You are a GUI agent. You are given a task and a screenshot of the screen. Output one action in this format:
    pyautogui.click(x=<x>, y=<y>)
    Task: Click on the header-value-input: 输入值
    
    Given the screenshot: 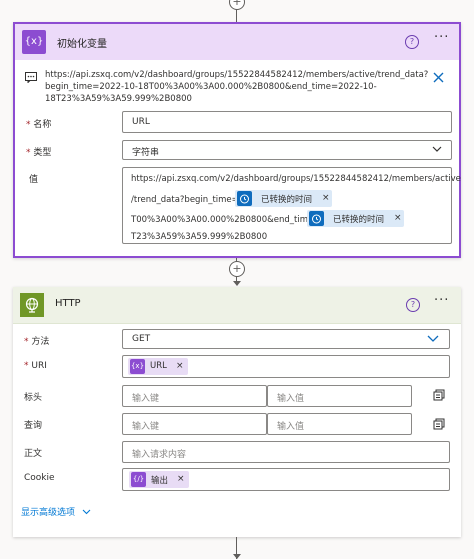 What is the action you would take?
    pyautogui.click(x=339, y=396)
    